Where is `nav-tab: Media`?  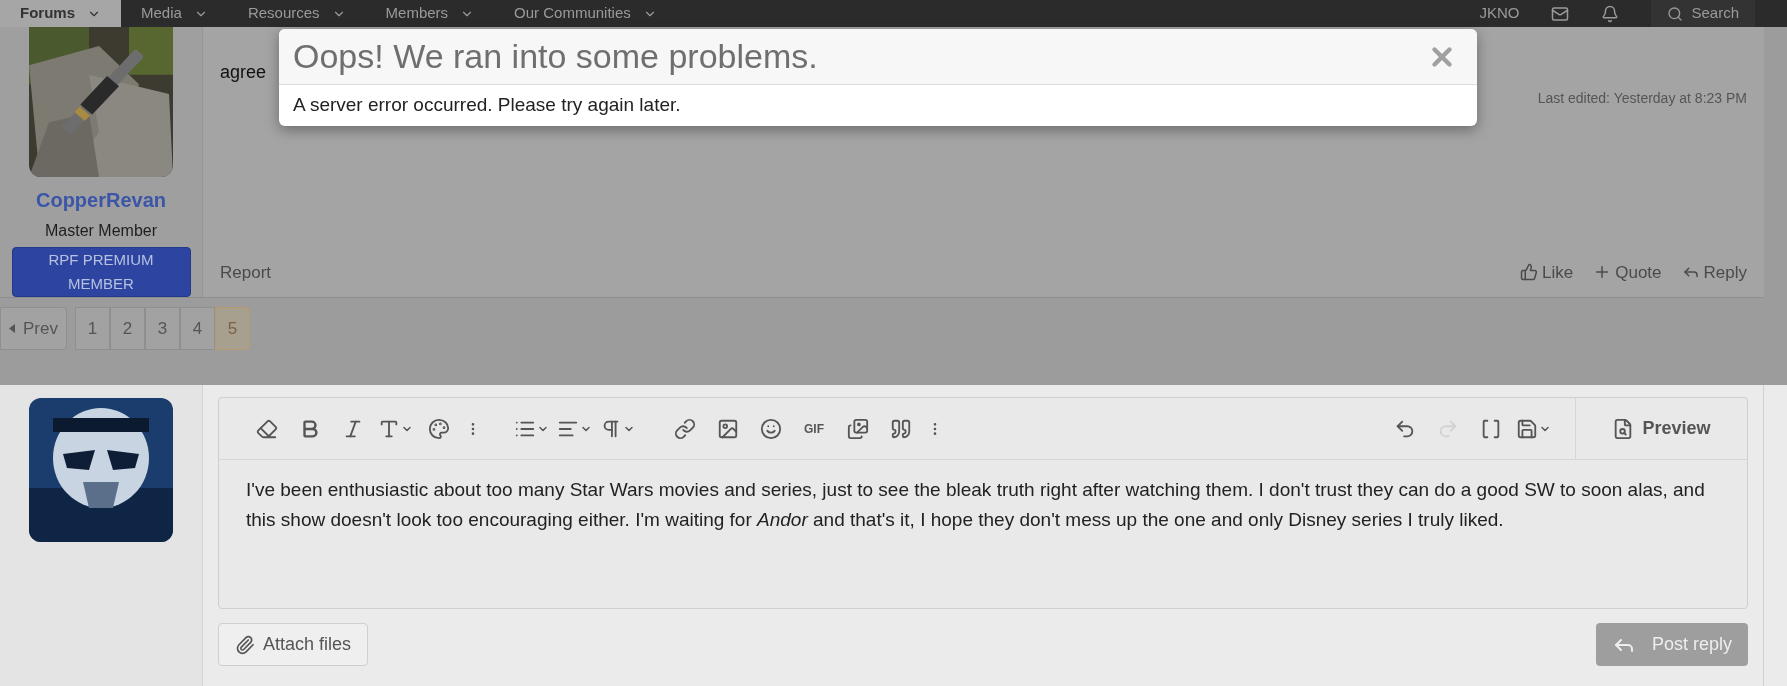
nav-tab: Media is located at coordinates (174, 13).